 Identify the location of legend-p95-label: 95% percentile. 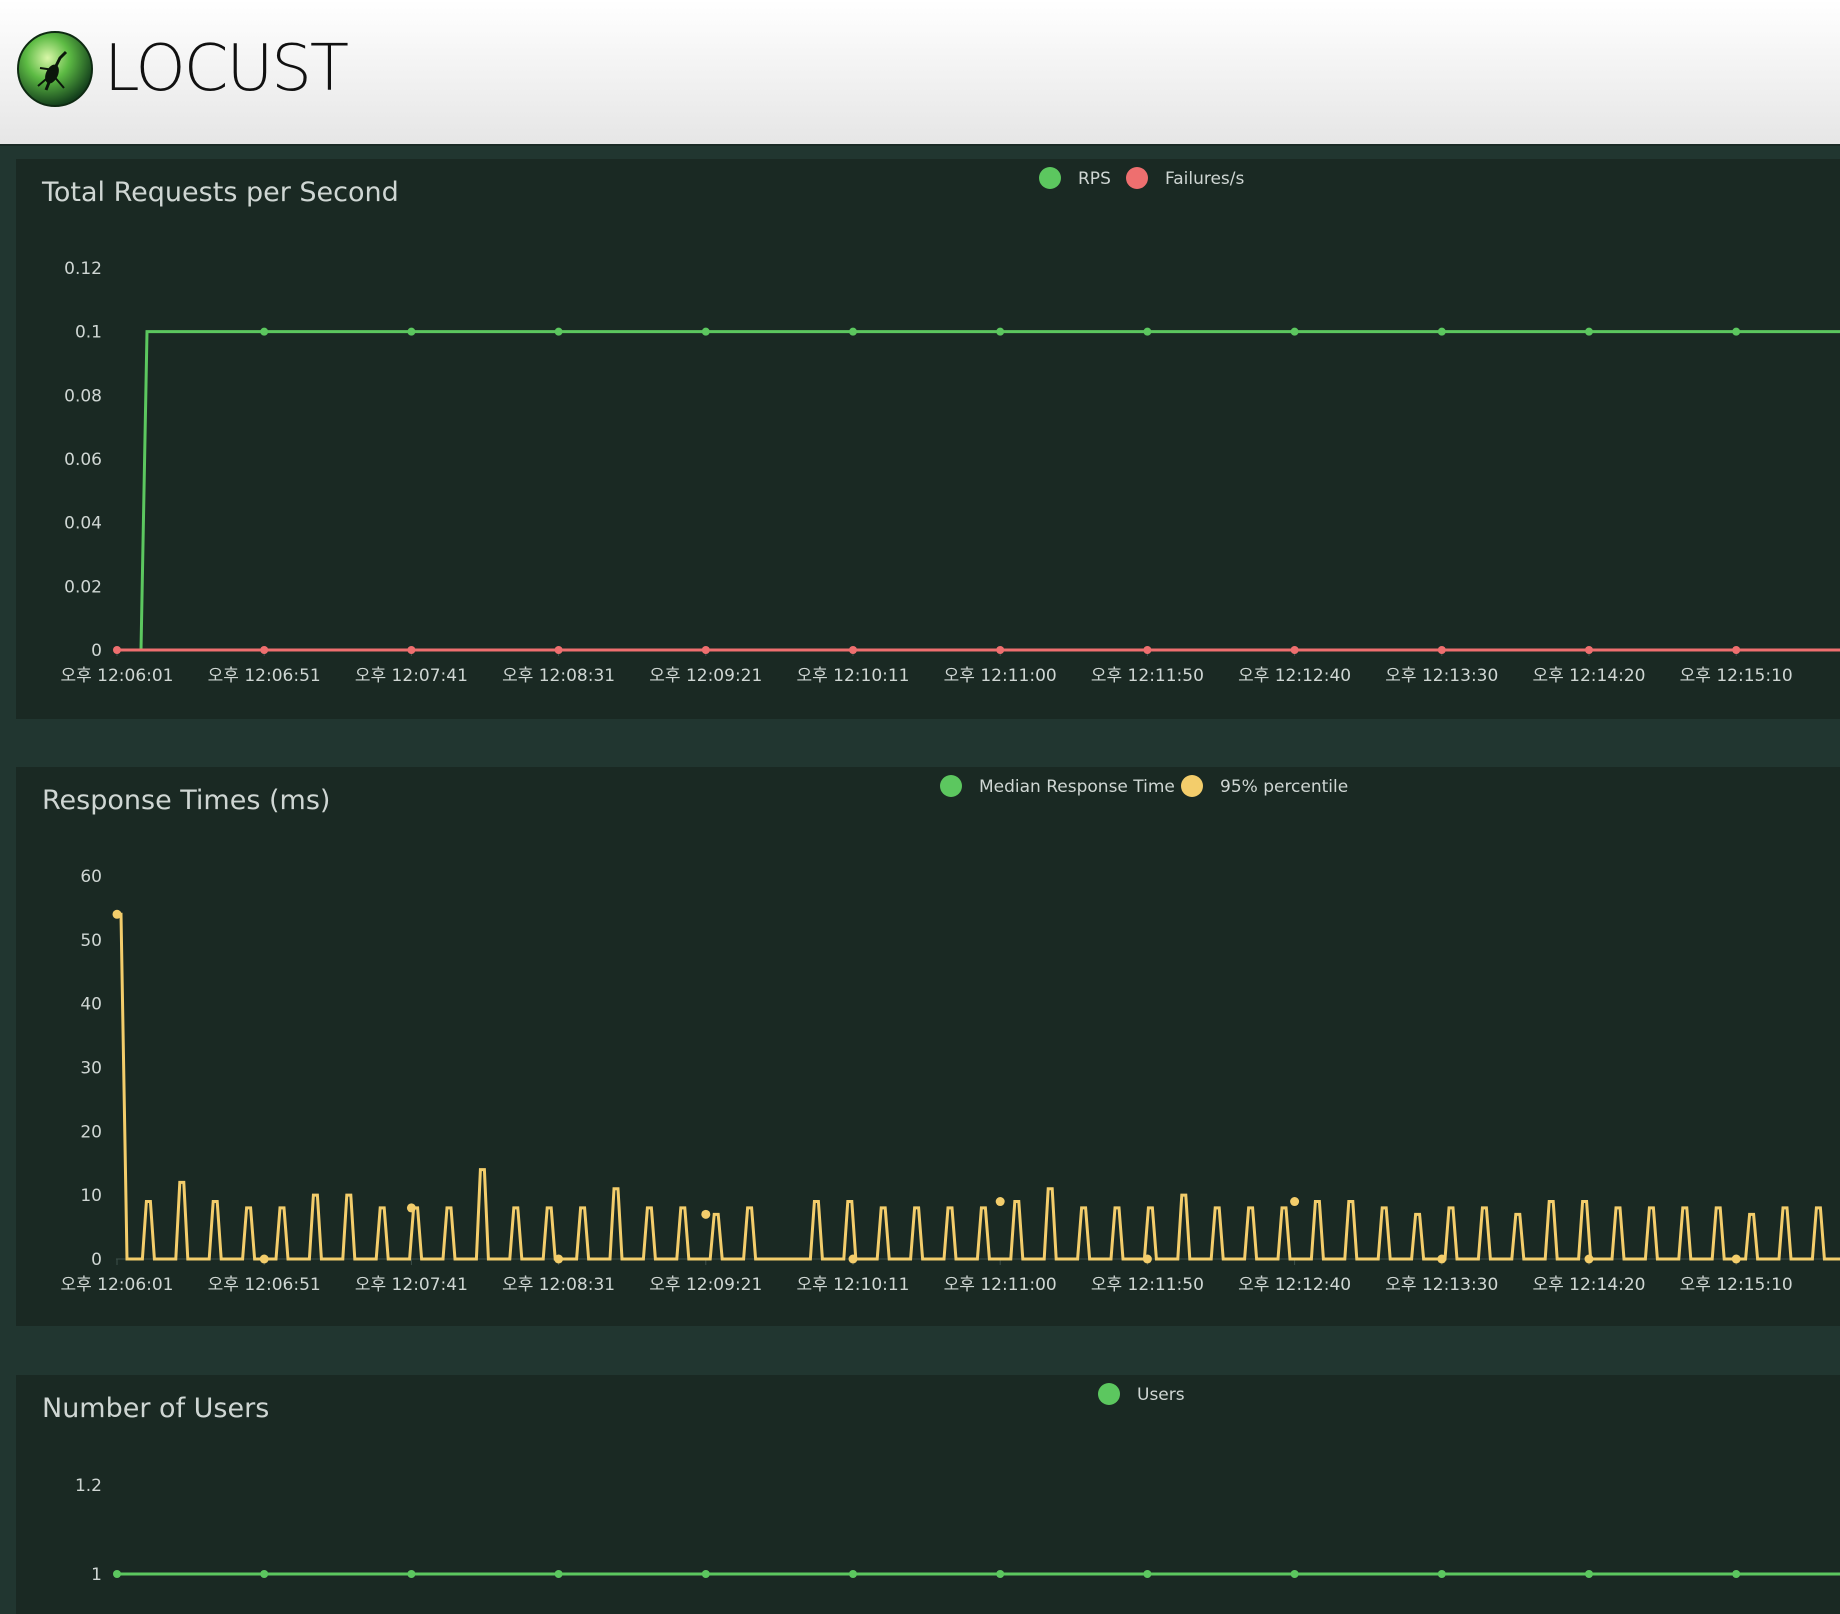
(1284, 787).